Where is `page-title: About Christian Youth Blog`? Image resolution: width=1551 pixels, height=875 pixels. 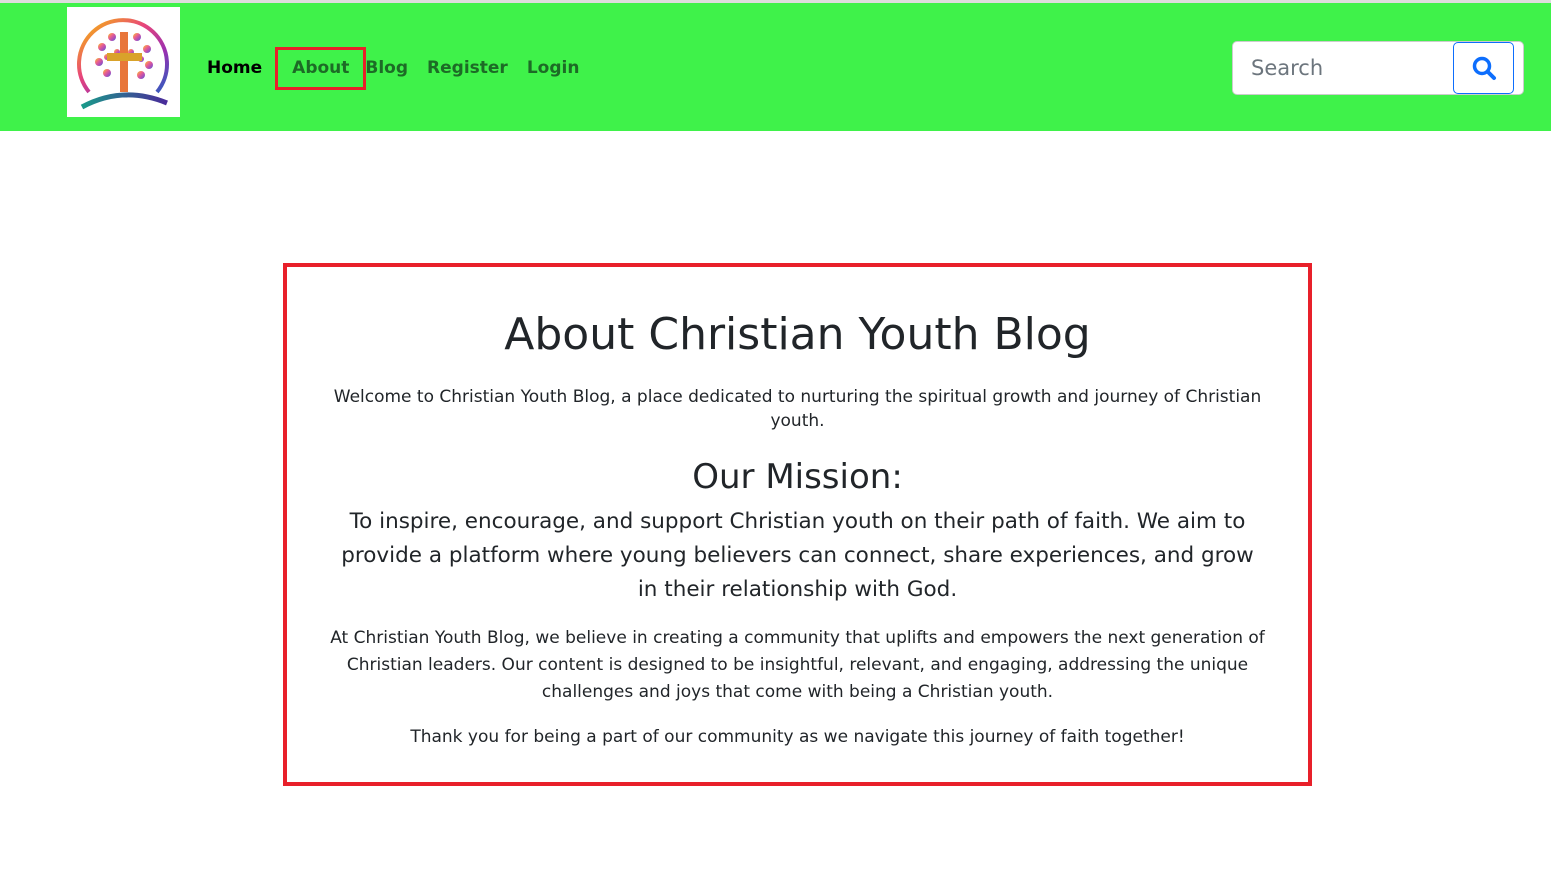
page-title: About Christian Youth Blog is located at coordinates (797, 334).